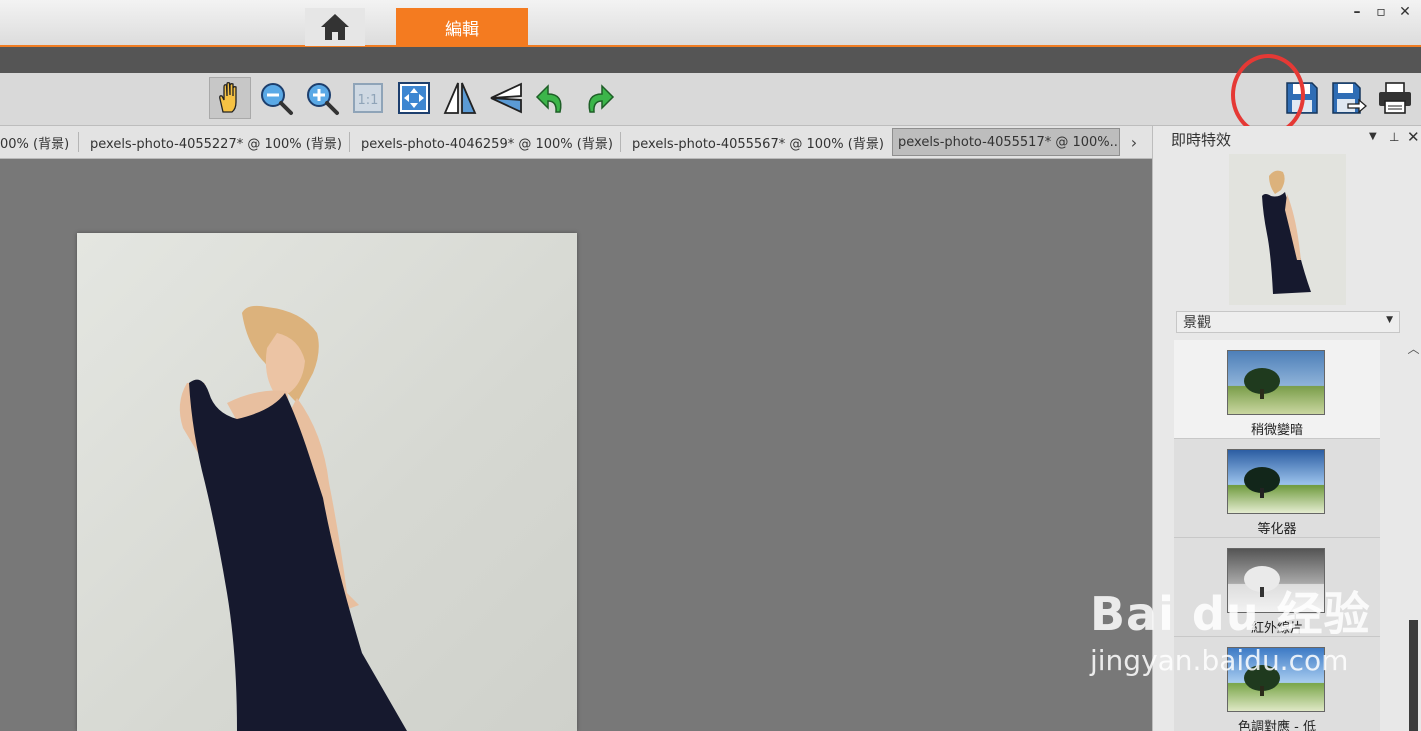 This screenshot has width=1421, height=731. I want to click on zoom-out-button, so click(276, 98).